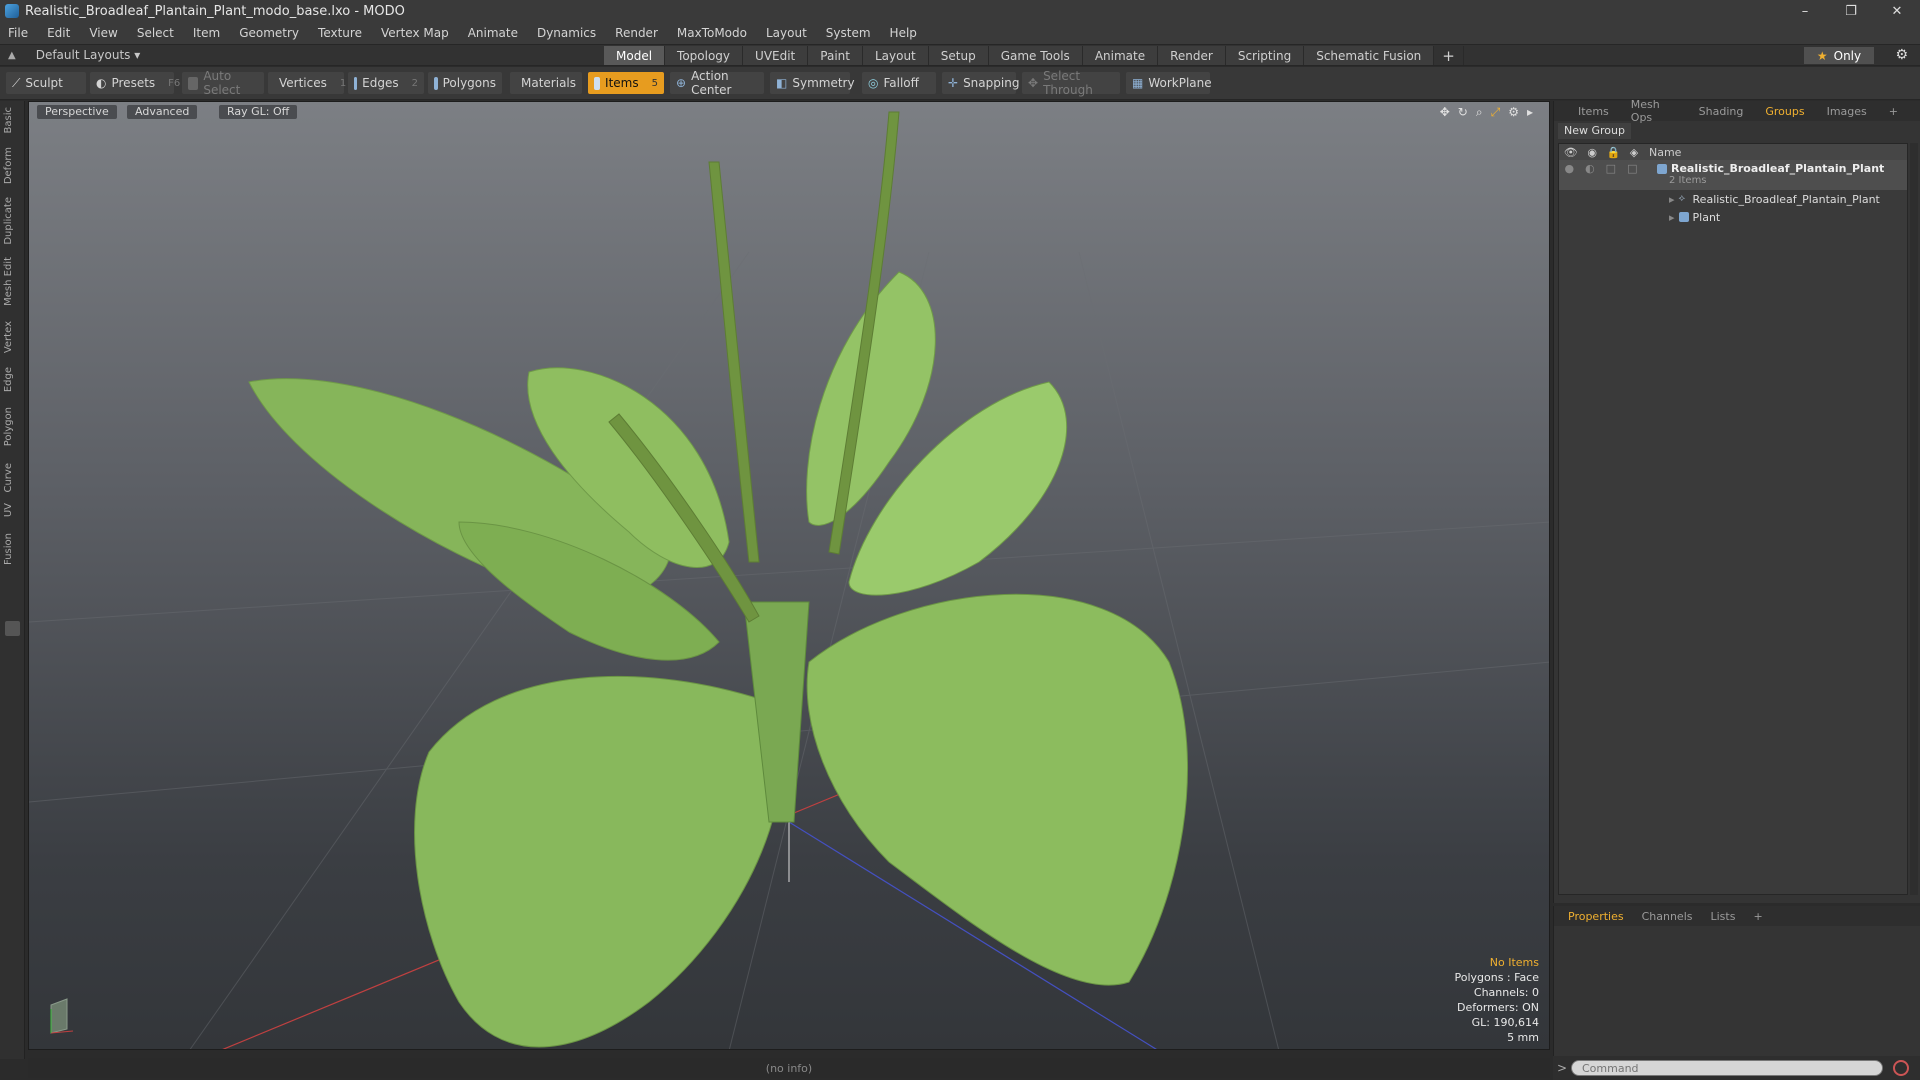 This screenshot has height=1080, width=1920. Describe the element at coordinates (12, 337) in the screenshot. I see `vtab-vertex: Vertex` at that location.